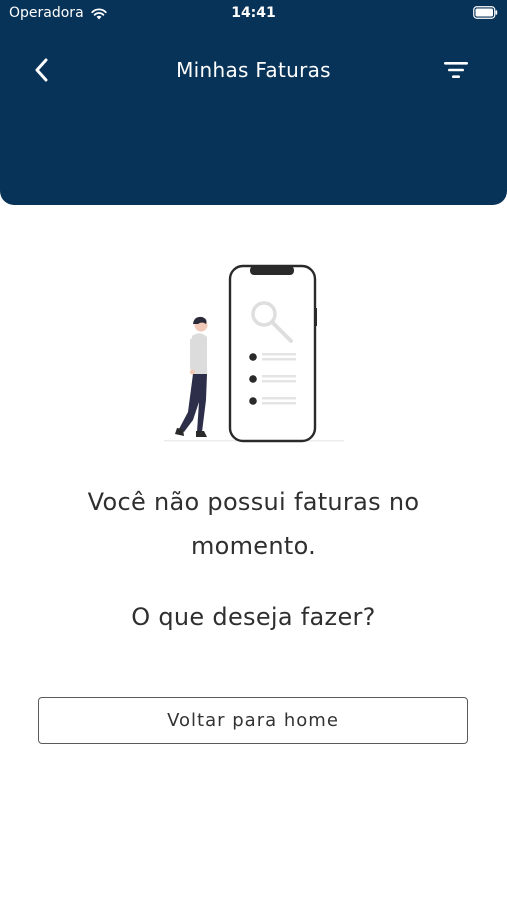 This screenshot has width=507, height=900. I want to click on battery-icon, so click(485, 12).